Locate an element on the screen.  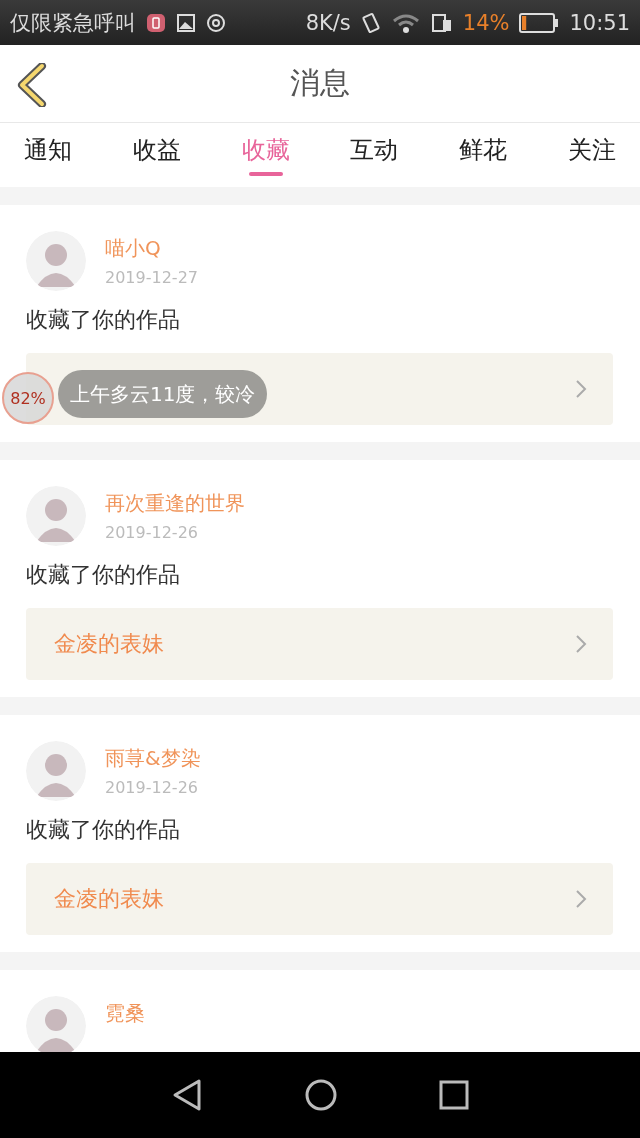
sim-icon is located at coordinates (441, 22).